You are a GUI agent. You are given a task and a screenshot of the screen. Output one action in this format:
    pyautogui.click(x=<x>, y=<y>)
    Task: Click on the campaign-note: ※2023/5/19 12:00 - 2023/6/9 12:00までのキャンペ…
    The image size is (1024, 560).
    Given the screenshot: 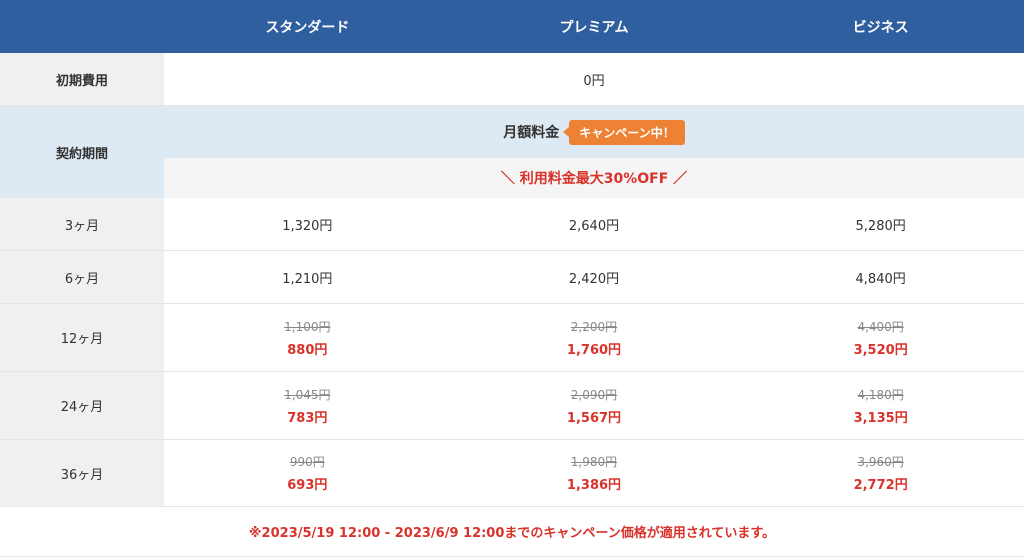 What is the action you would take?
    pyautogui.click(x=512, y=532)
    